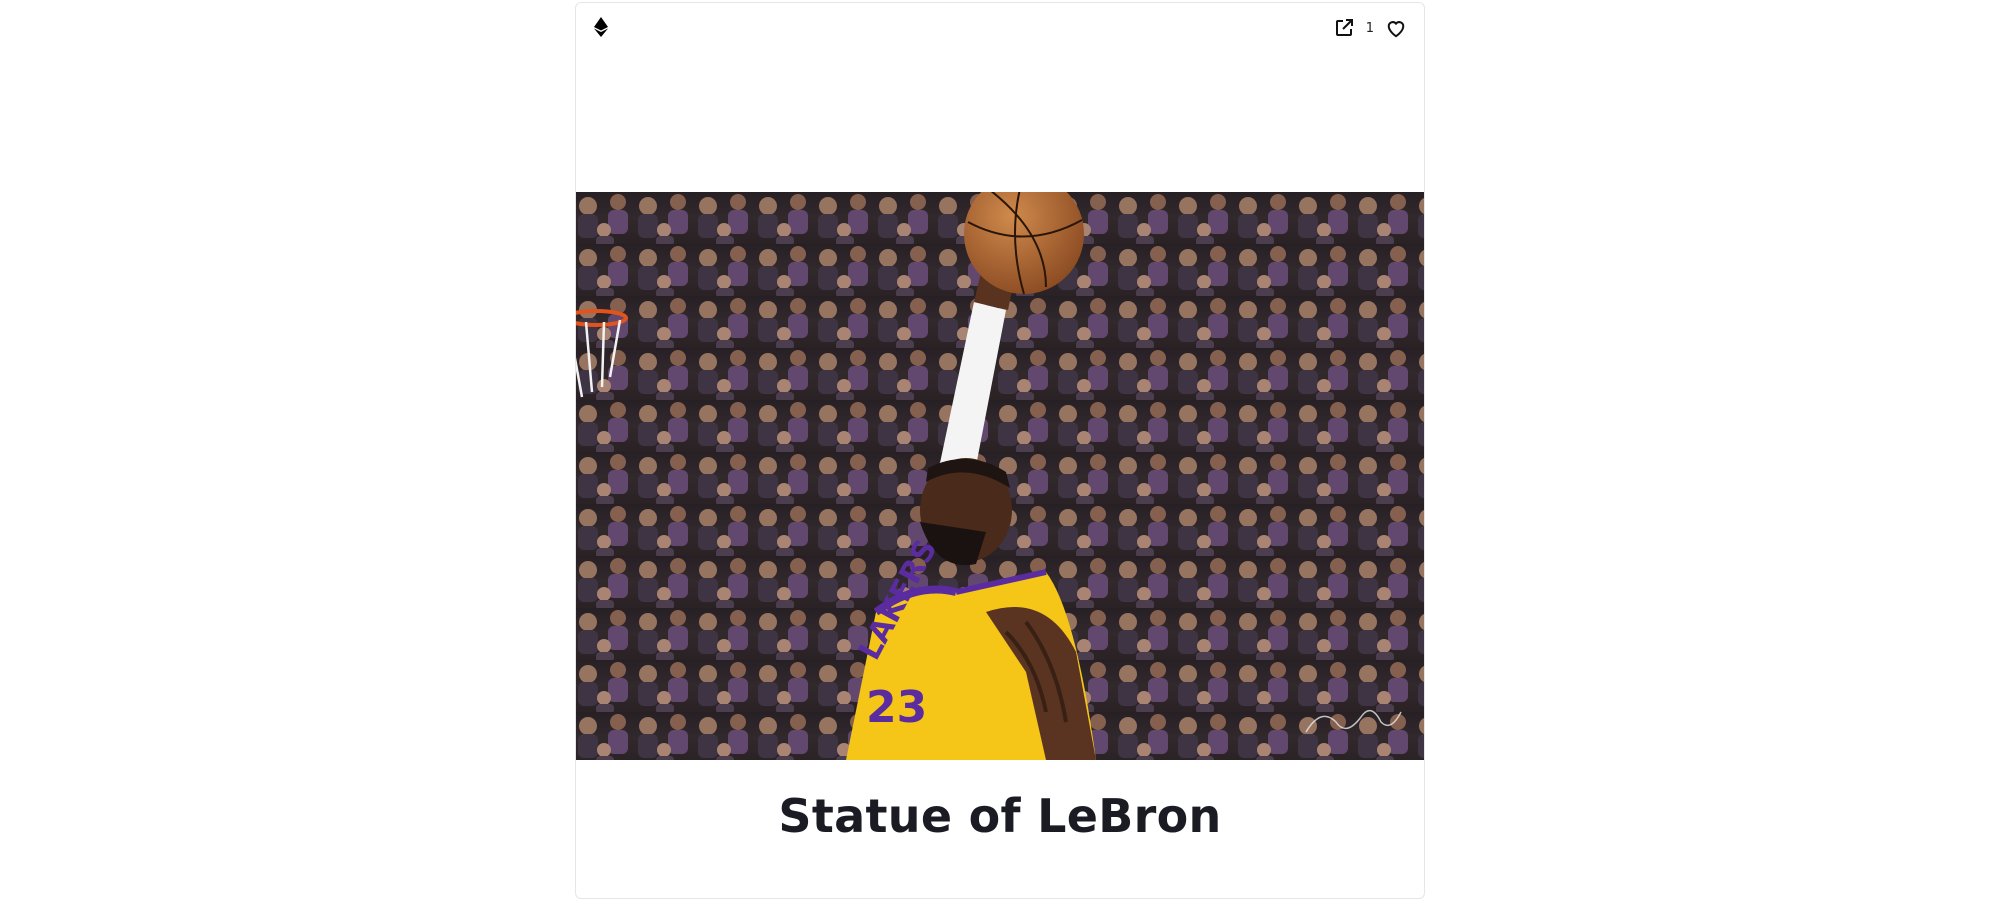  What do you see at coordinates (896, 707) in the screenshot?
I see `svg-text: 23` at bounding box center [896, 707].